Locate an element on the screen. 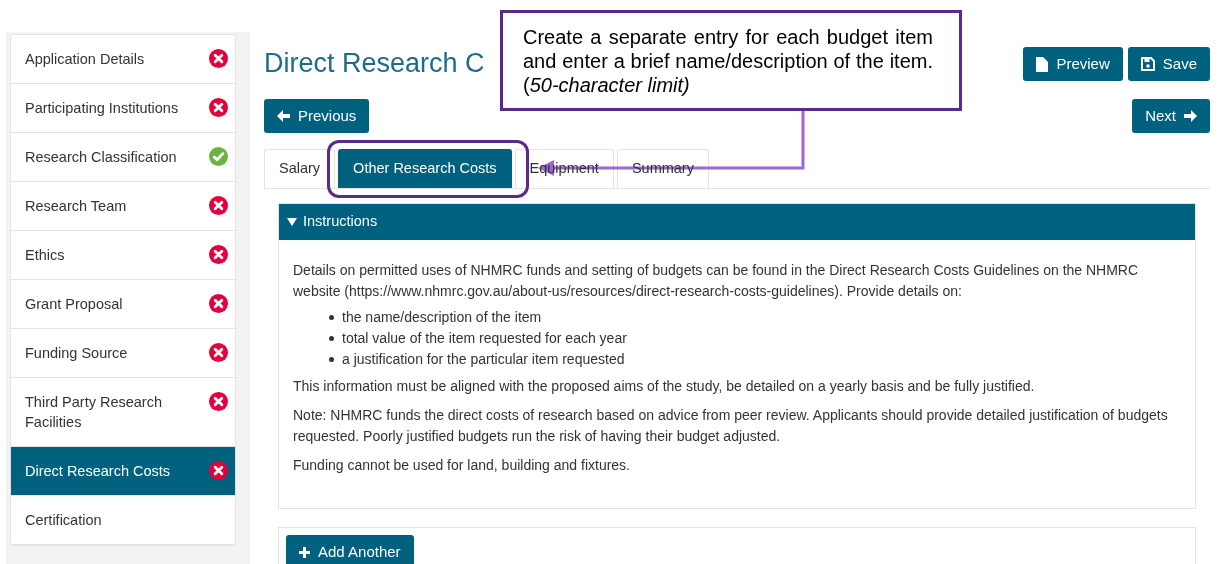 This screenshot has height=564, width=1218. preview-button: Preview is located at coordinates (1073, 64).